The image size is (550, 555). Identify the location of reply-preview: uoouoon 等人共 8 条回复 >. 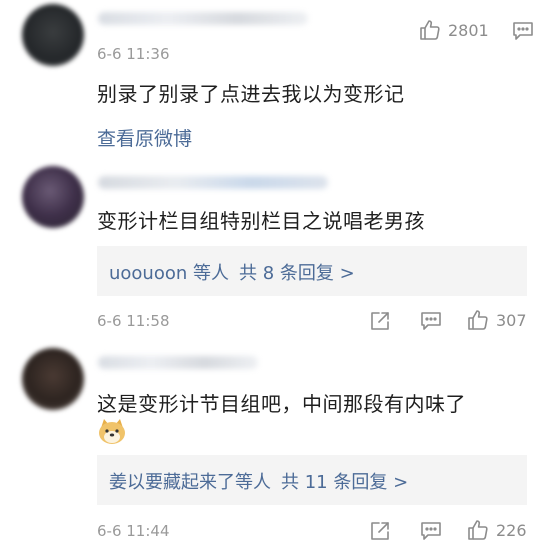
(312, 271).